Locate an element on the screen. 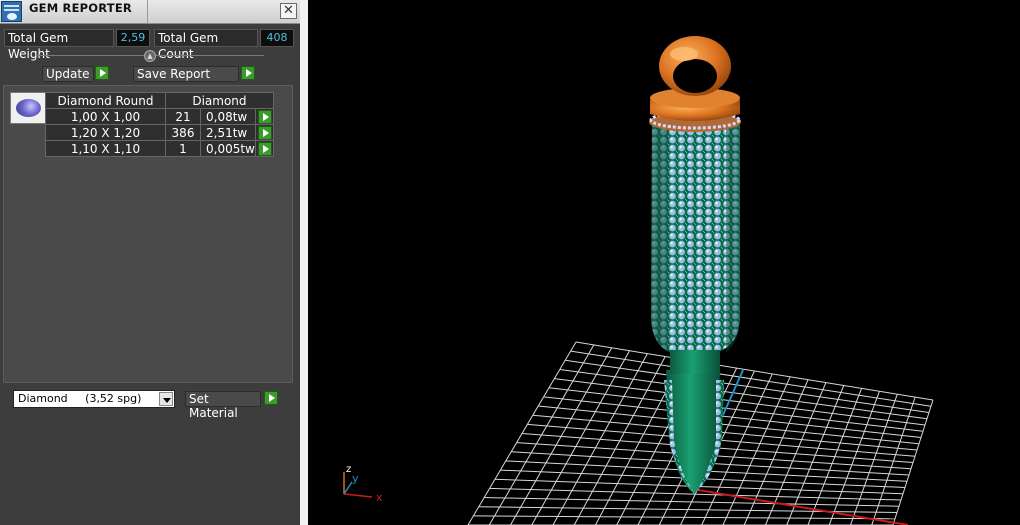 This screenshot has width=1020, height=525. column-header-material: Diamond is located at coordinates (219, 100).